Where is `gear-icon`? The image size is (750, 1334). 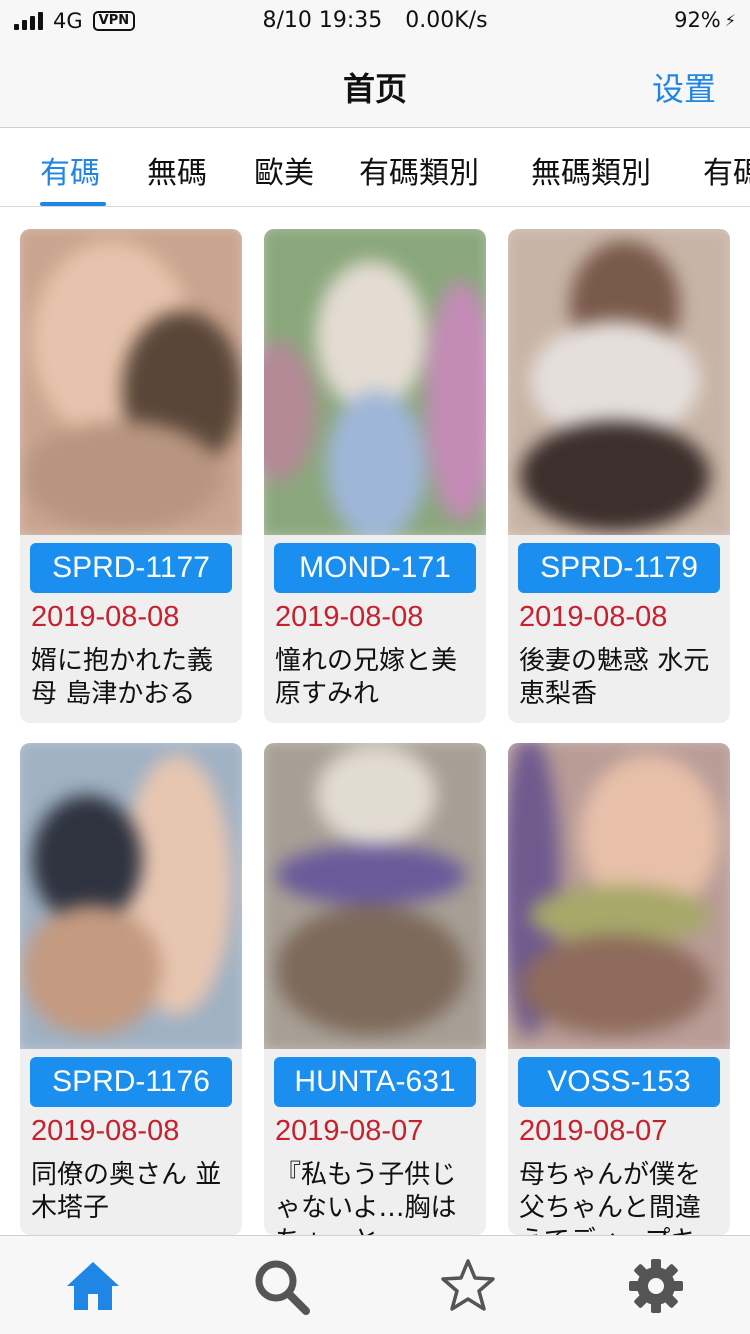 gear-icon is located at coordinates (656, 1286).